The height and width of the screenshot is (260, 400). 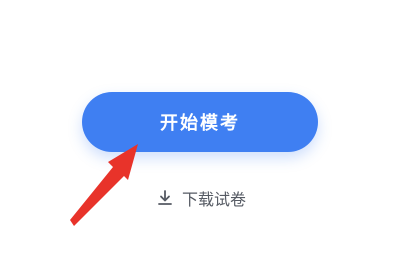 I want to click on download-icon, so click(x=165, y=197).